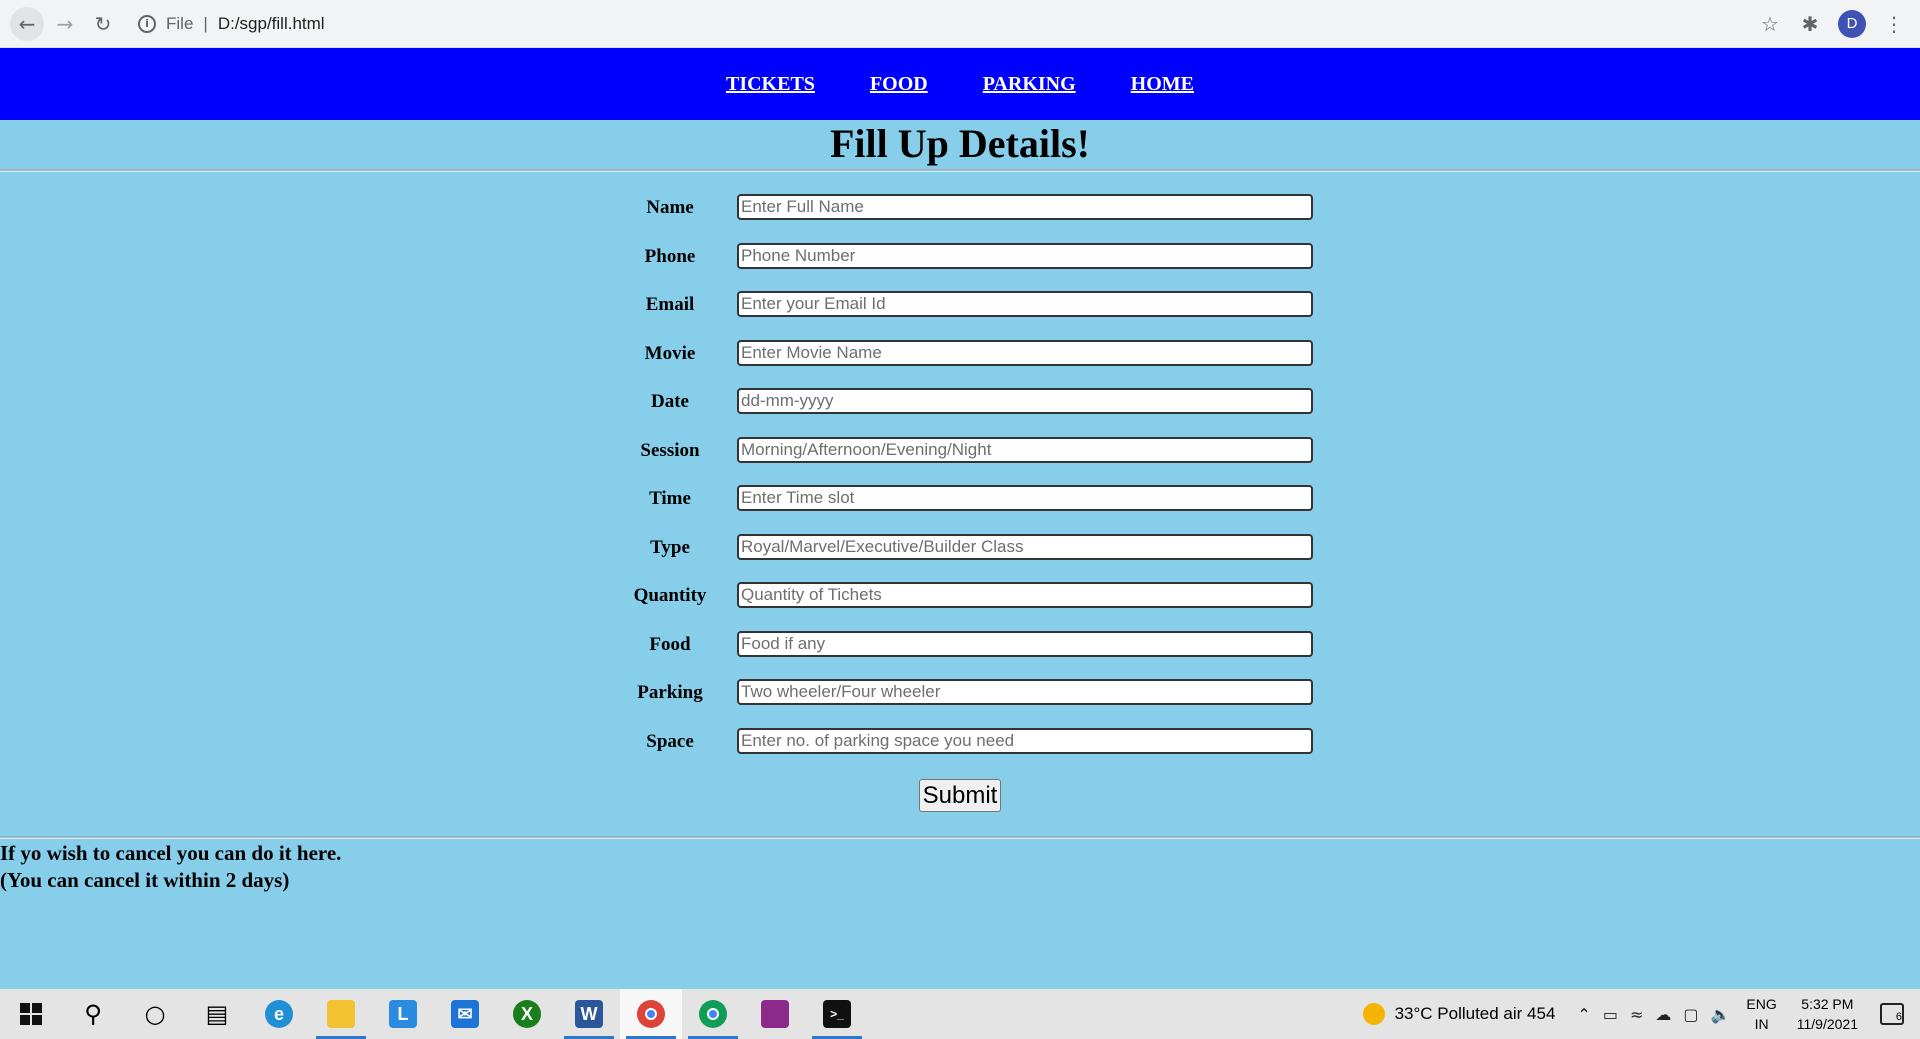 This screenshot has width=1920, height=1039. What do you see at coordinates (1894, 24) in the screenshot?
I see `kebab-menu-icon: ⋮` at bounding box center [1894, 24].